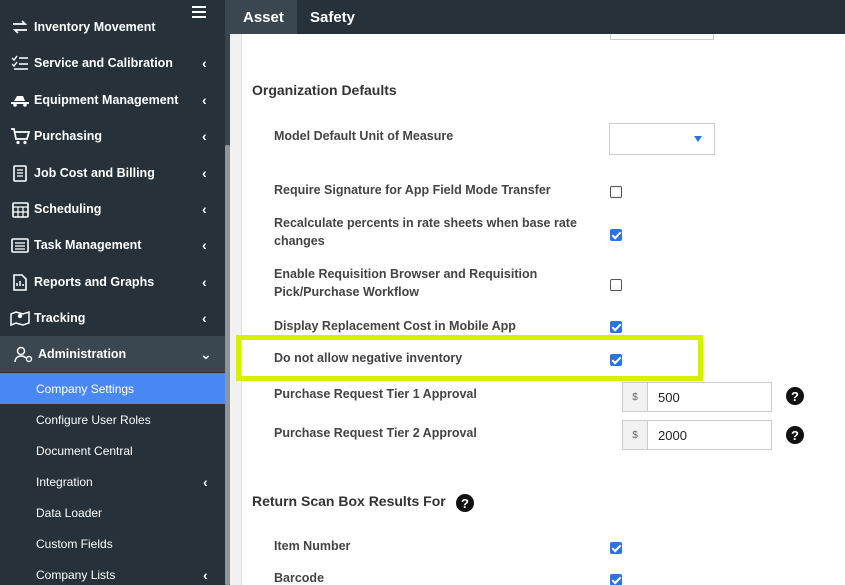  What do you see at coordinates (662, 37) in the screenshot?
I see `clipped-field` at bounding box center [662, 37].